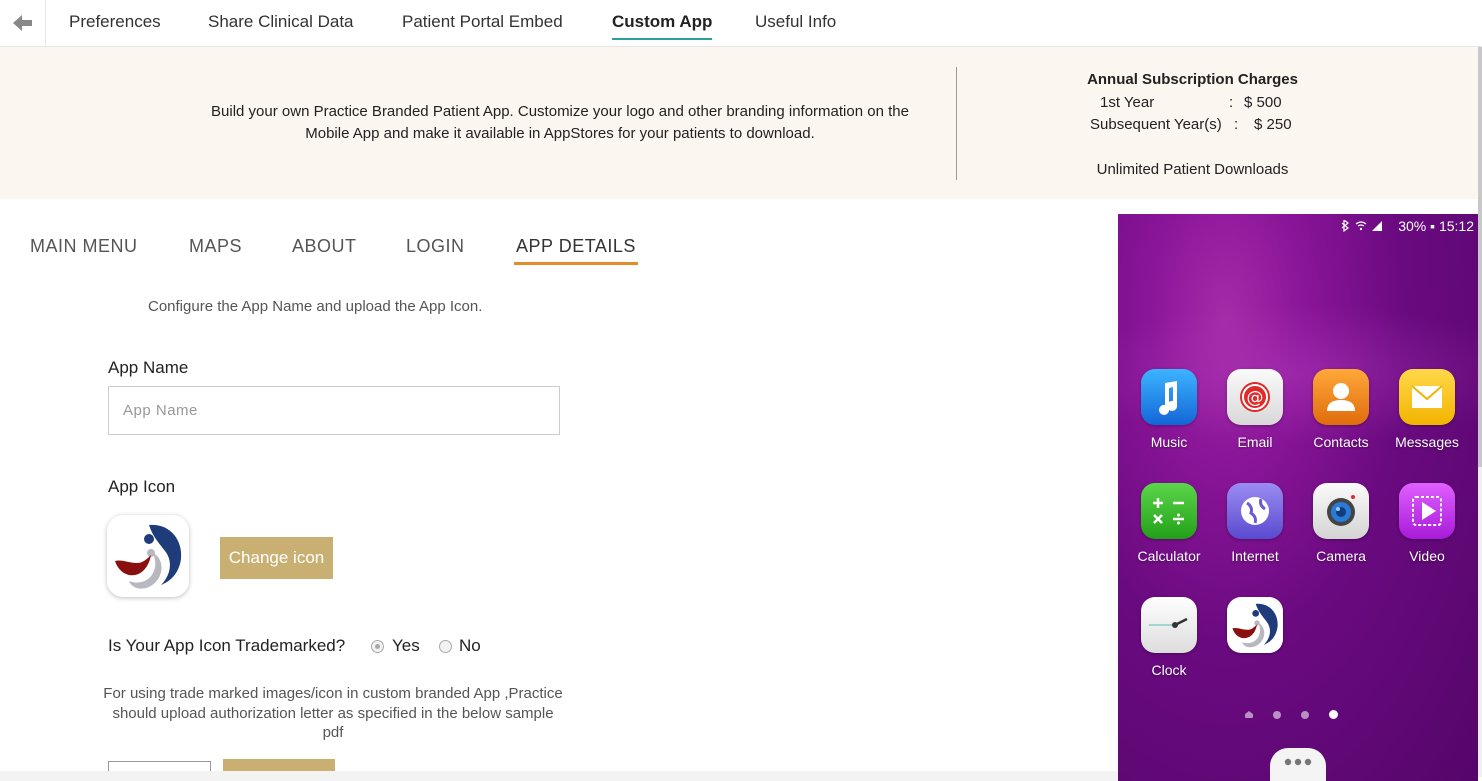 Image resolution: width=1482 pixels, height=781 pixels. I want to click on page-dot-active, so click(1333, 714).